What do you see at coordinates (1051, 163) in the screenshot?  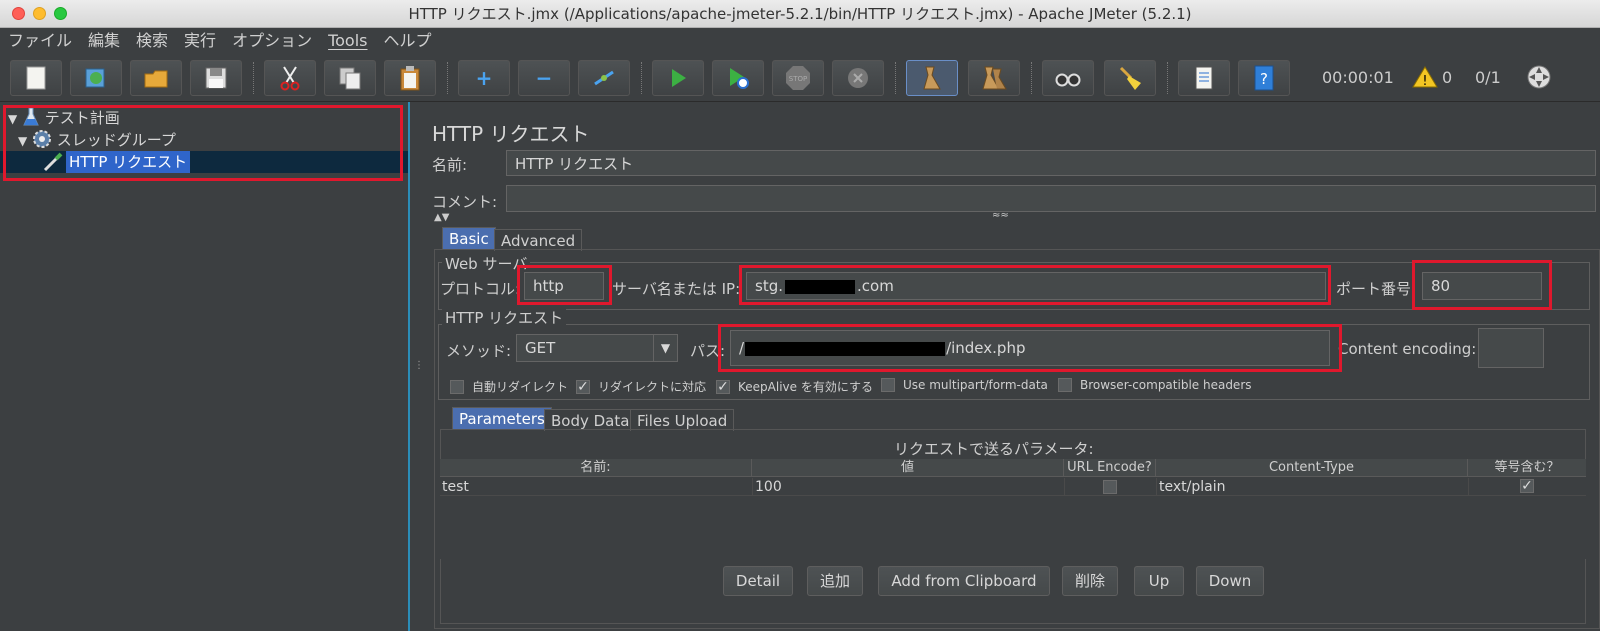 I see `name-field: HTTP リクエスト` at bounding box center [1051, 163].